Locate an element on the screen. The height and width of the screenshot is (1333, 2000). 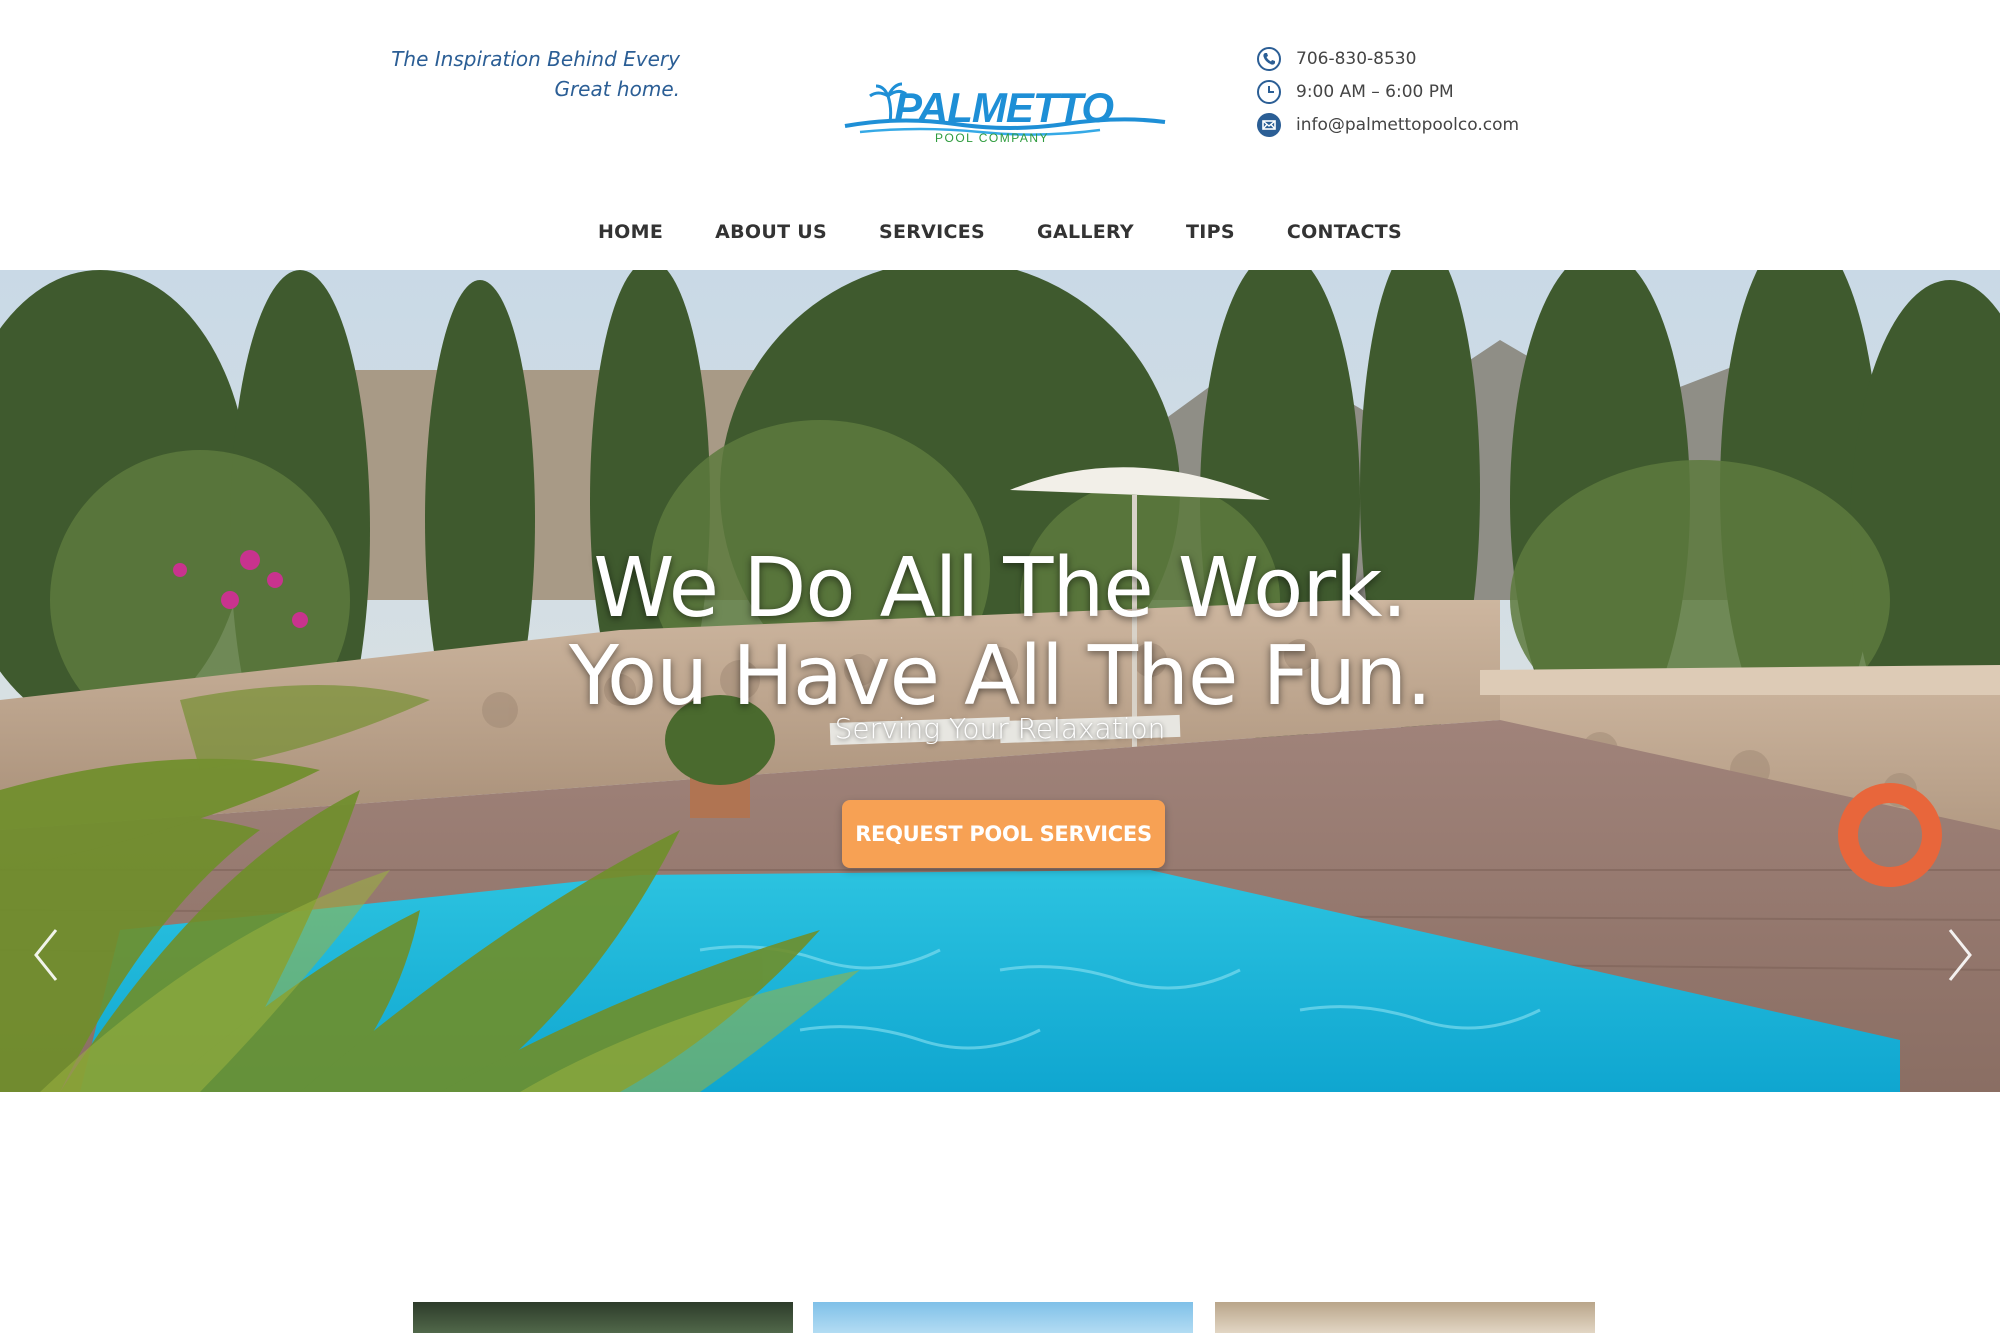
hero-title-line-1: We Do All The Work. is located at coordinates (1000, 588).